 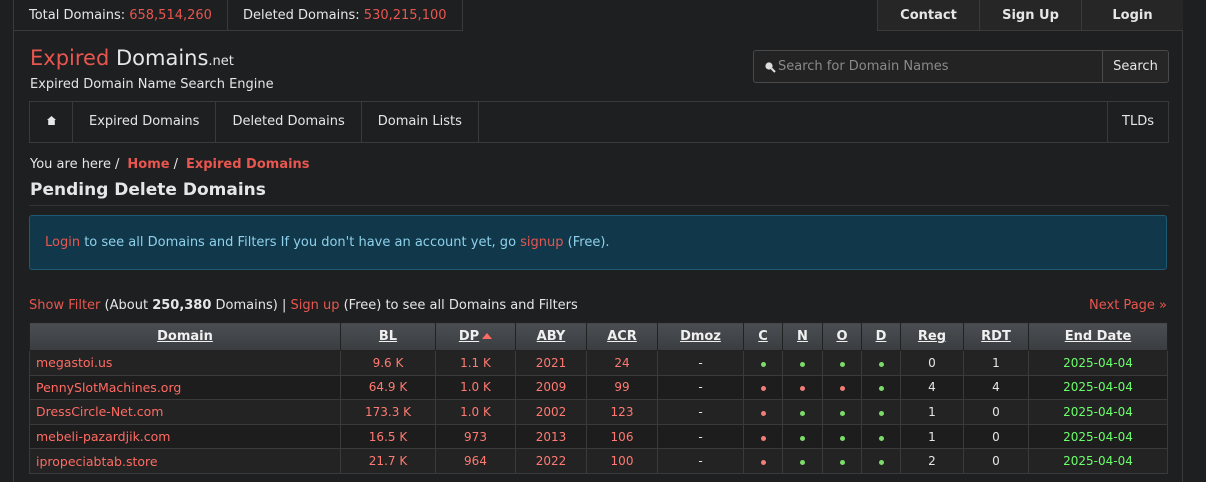 What do you see at coordinates (248, 164) in the screenshot?
I see `breadcrumb-current: Expired Domains` at bounding box center [248, 164].